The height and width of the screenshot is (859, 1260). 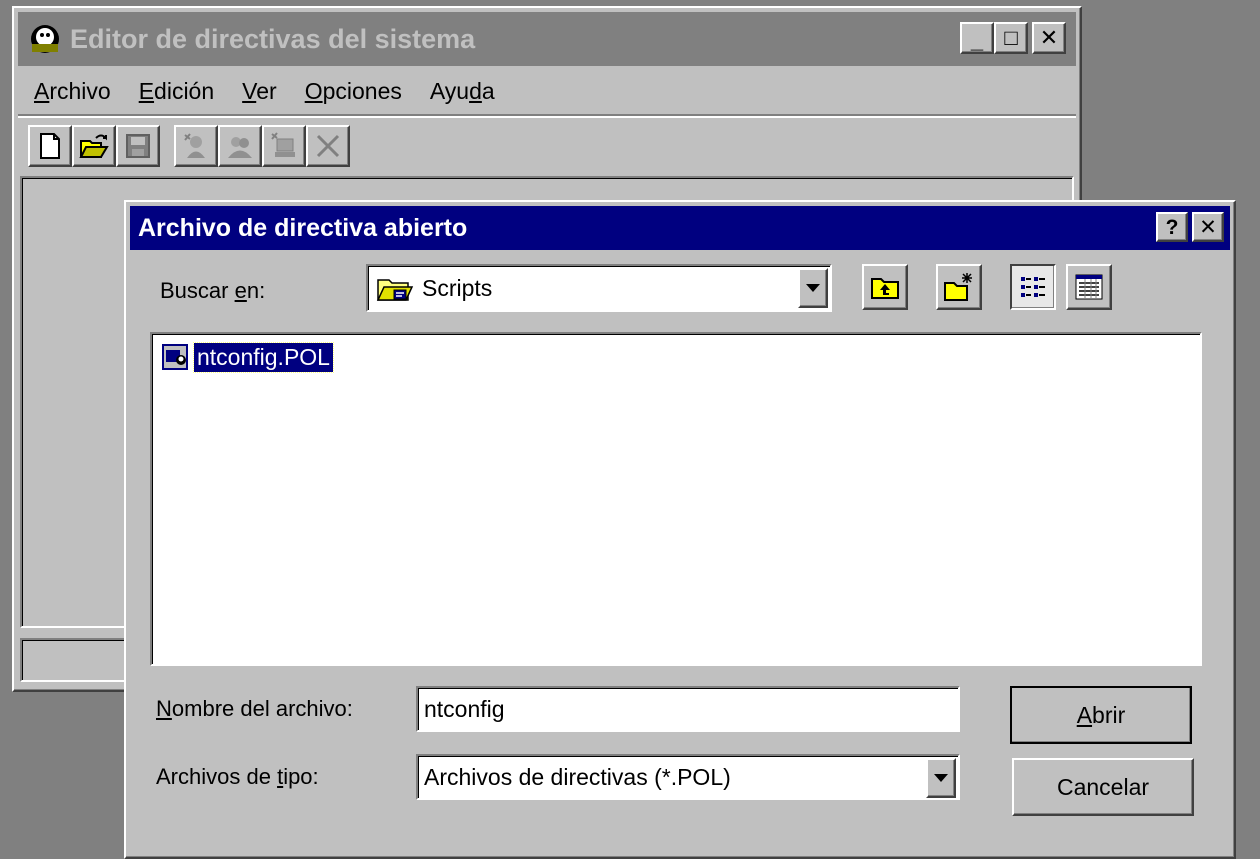 I want to click on filetype-dropdown-button, so click(x=941, y=778).